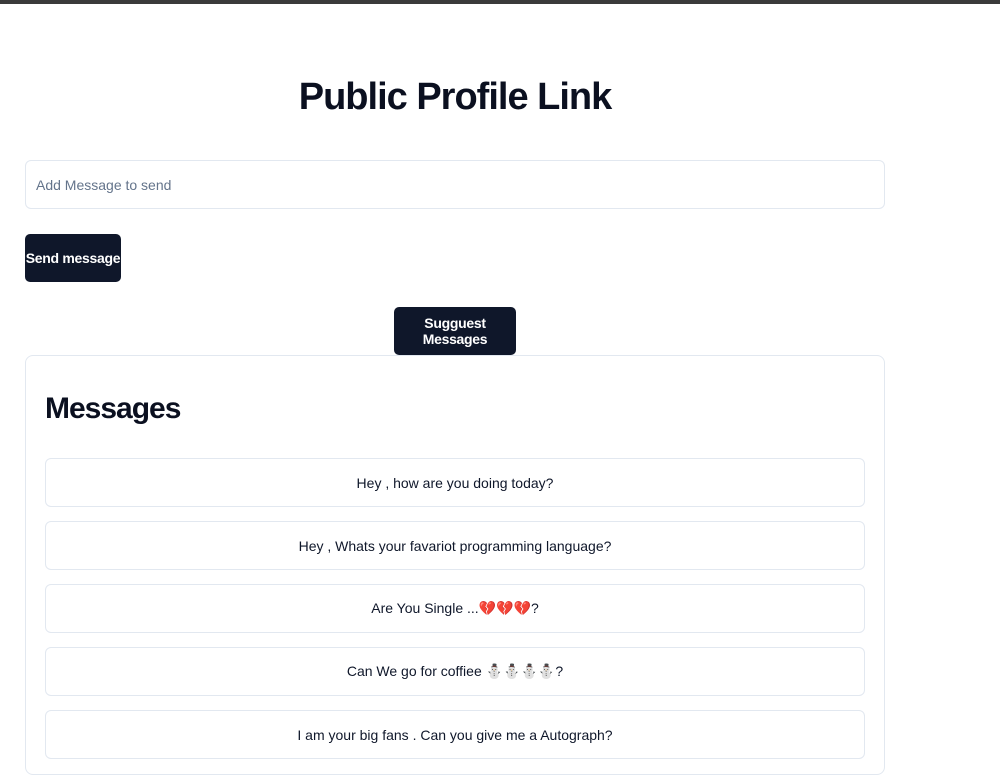 The height and width of the screenshot is (775, 1000). I want to click on message-item: Hey , how are you doing today?, so click(455, 482).